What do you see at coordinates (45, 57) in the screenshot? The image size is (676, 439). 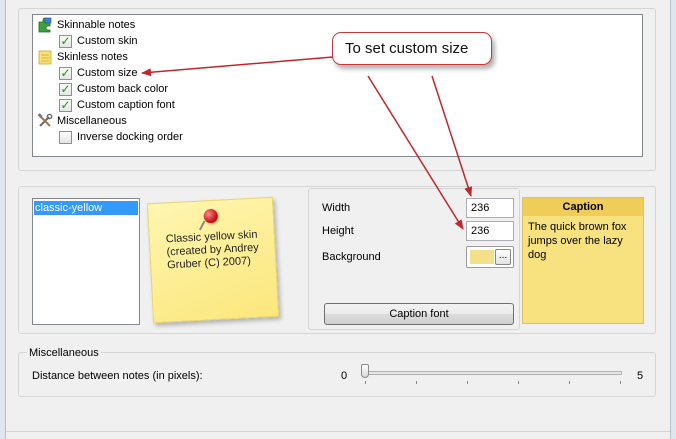 I see `notepad-icon` at bounding box center [45, 57].